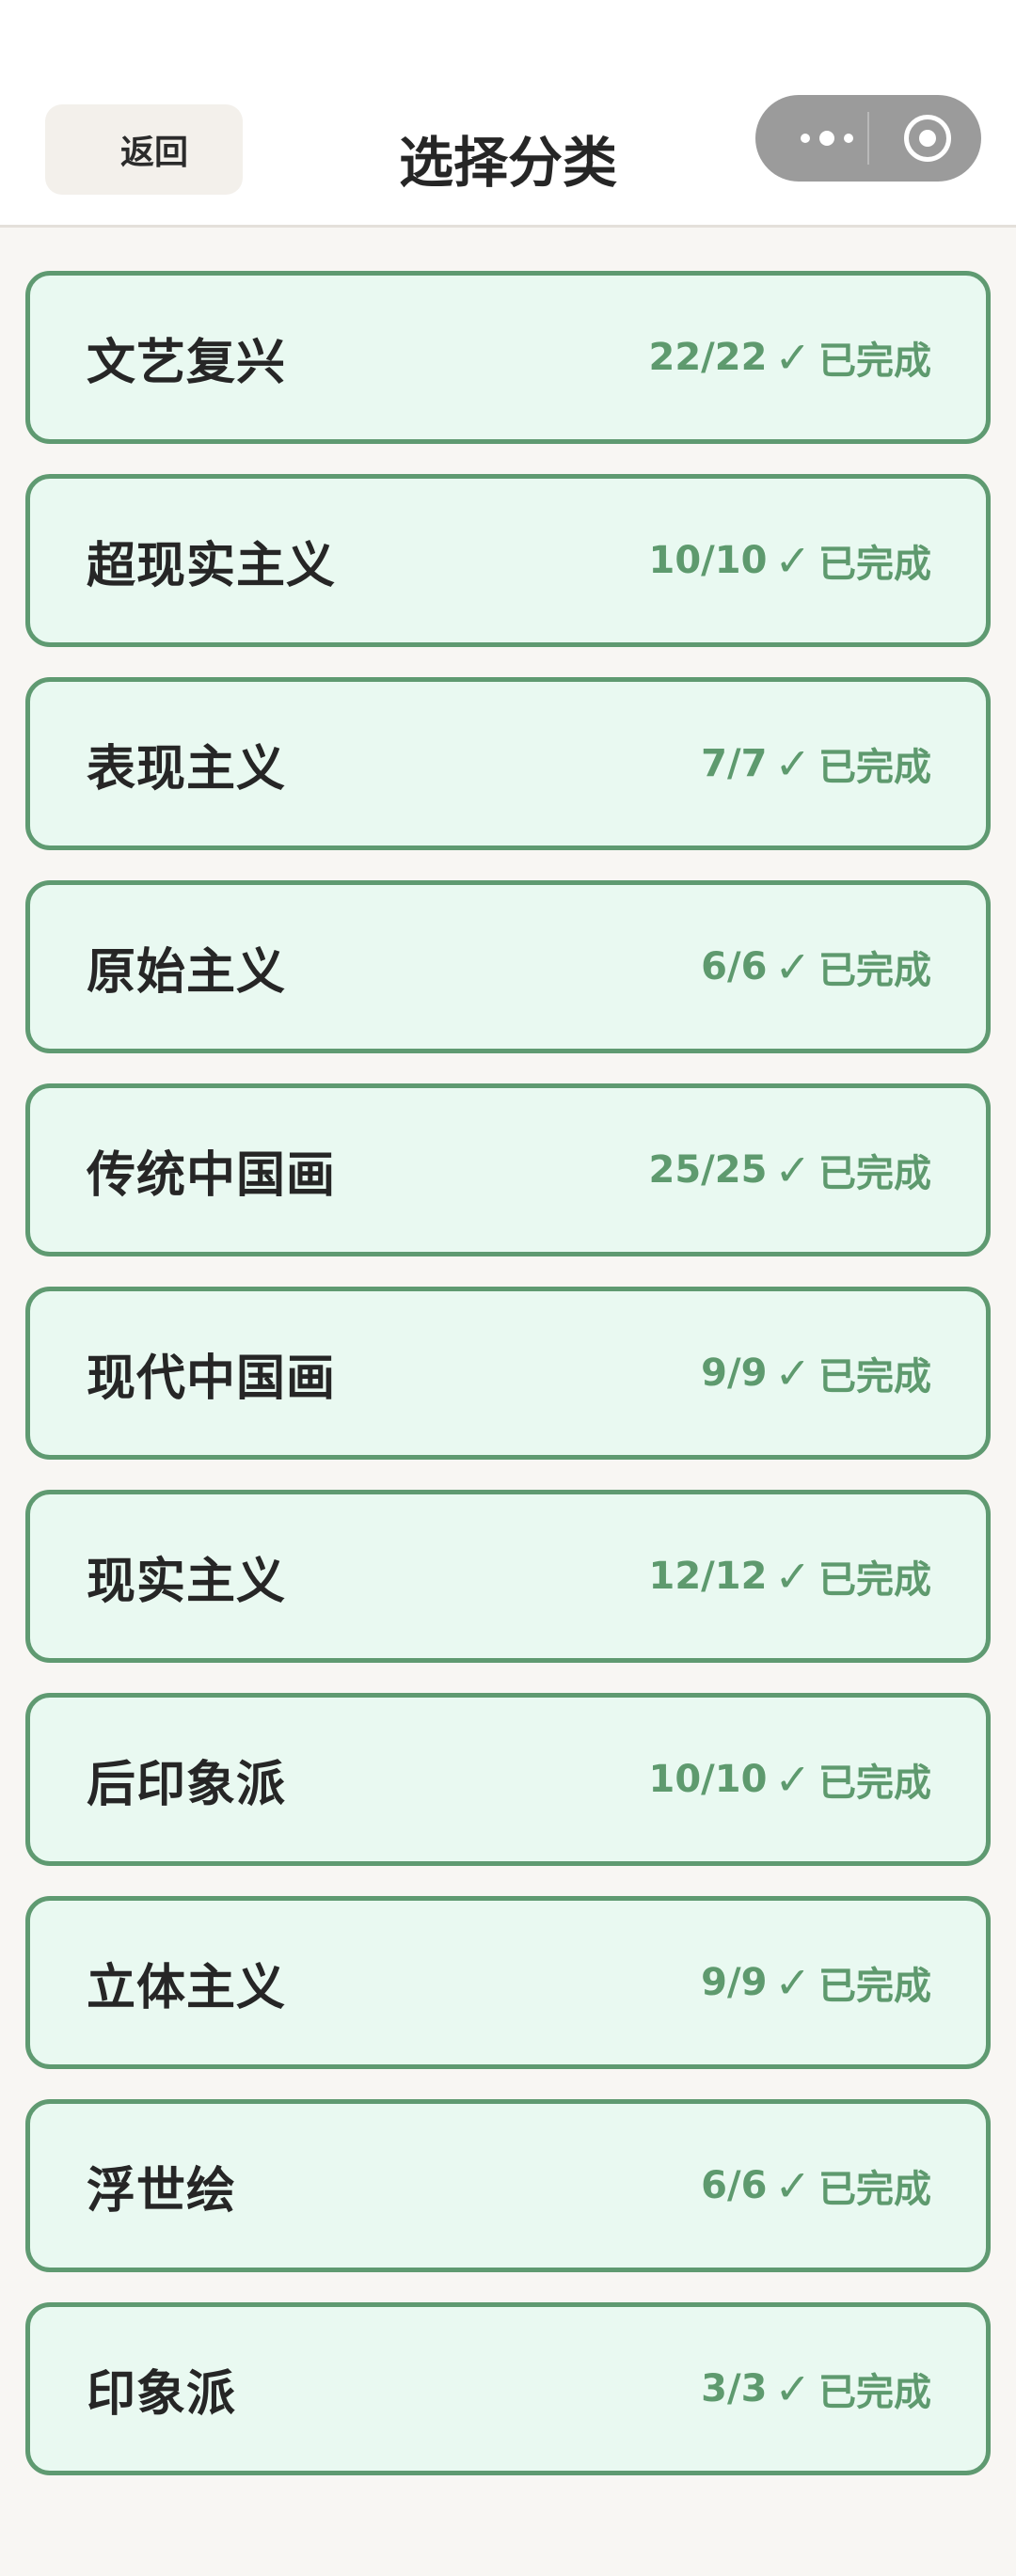  I want to click on category-status: 7/7 ✓ 已完成, so click(816, 763).